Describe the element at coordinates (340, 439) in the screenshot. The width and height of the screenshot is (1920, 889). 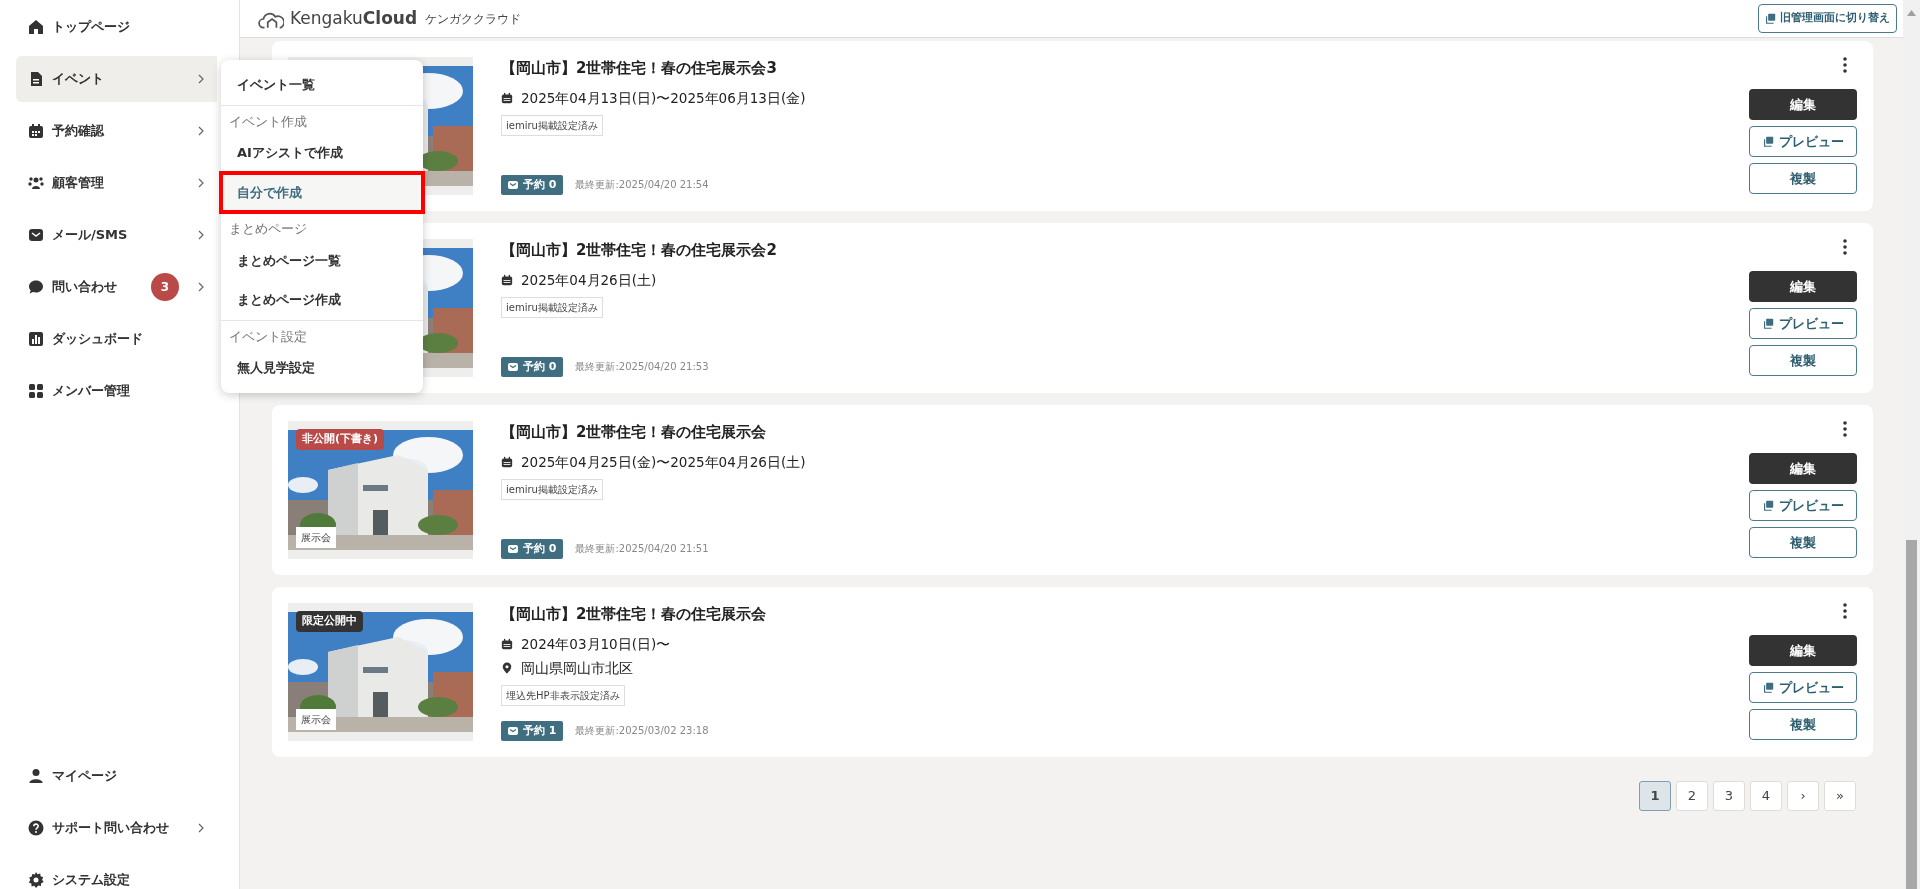
I see `status-badge: 非公開(下書き)` at that location.